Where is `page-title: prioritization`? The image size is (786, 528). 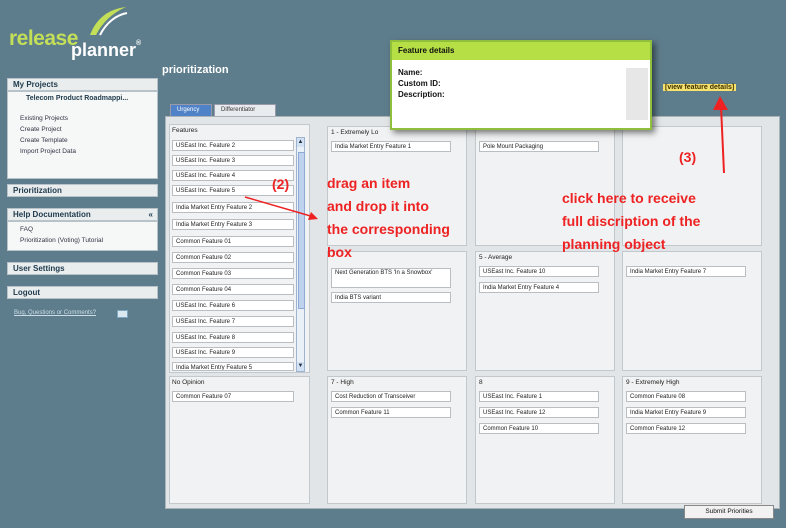 page-title: prioritization is located at coordinates (195, 70).